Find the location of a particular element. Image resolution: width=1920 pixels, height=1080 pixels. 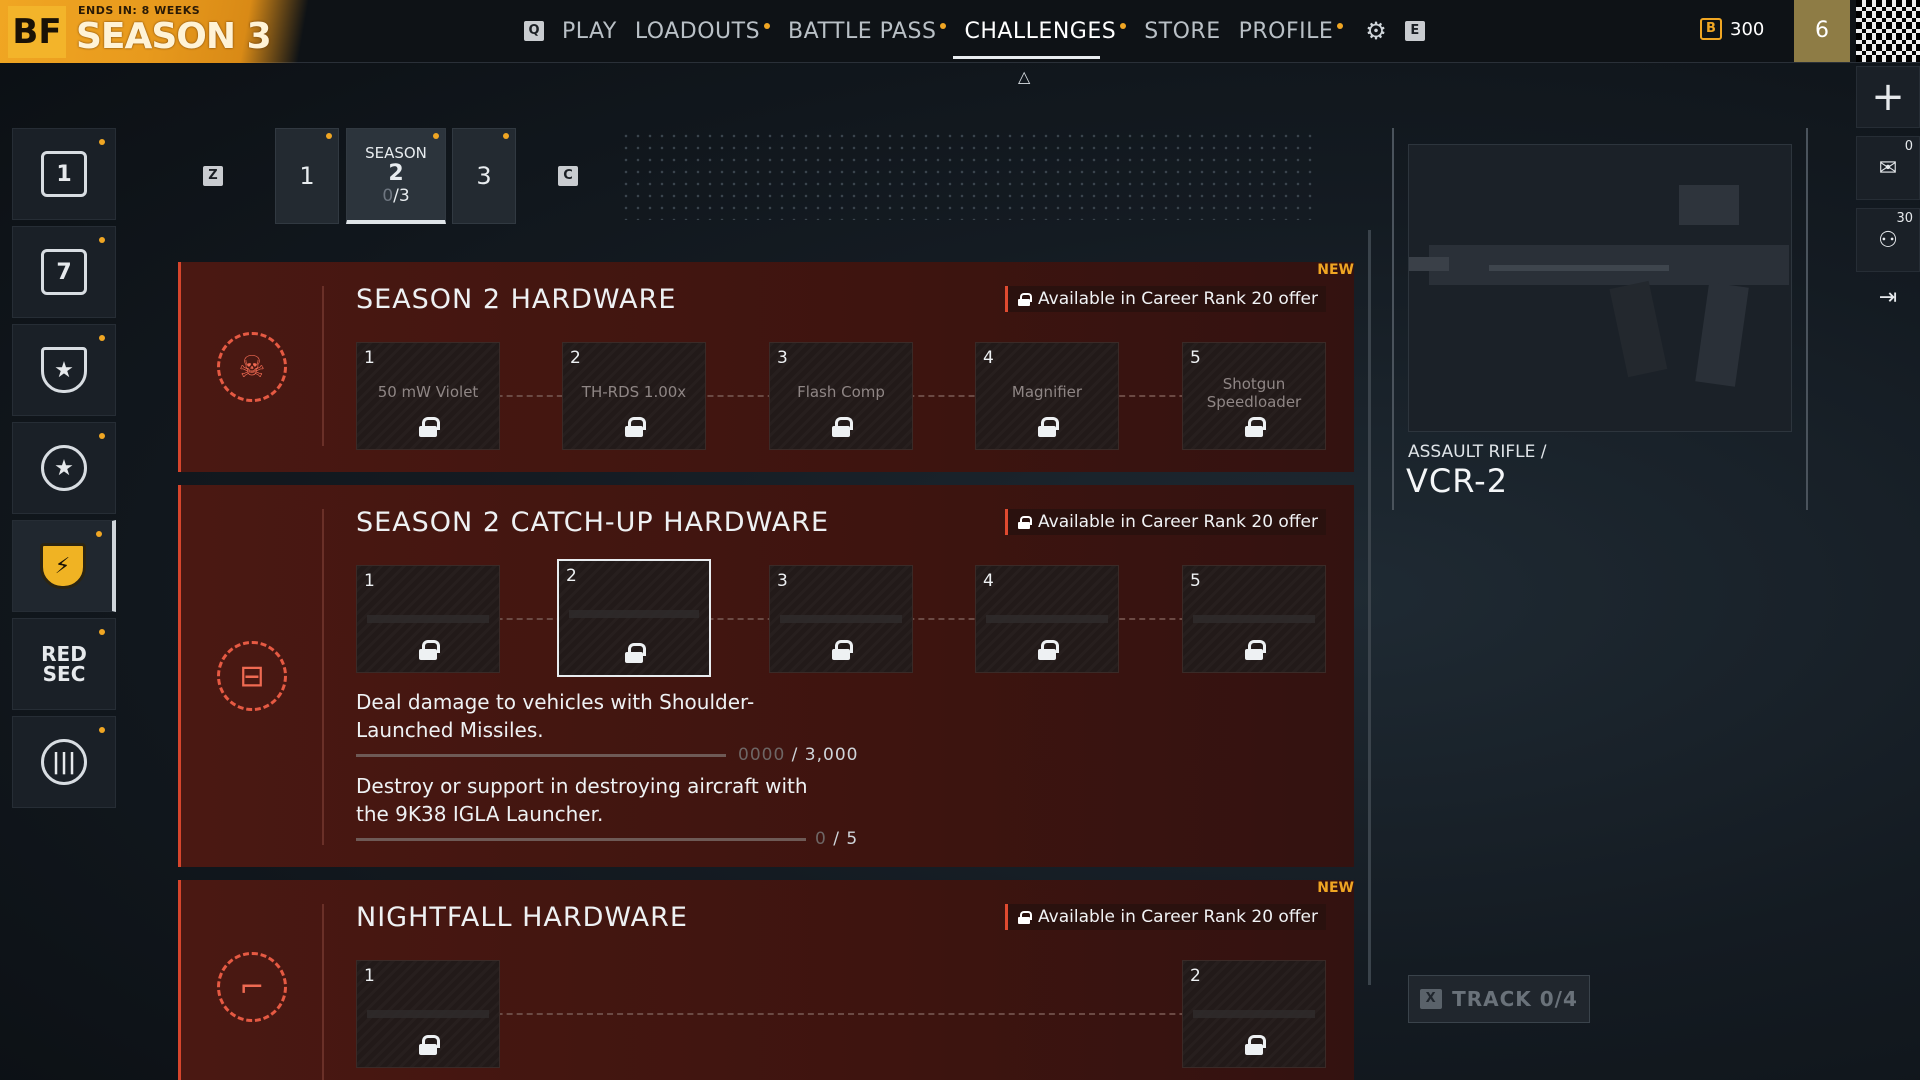

item-label: Magnifier is located at coordinates (1047, 392).